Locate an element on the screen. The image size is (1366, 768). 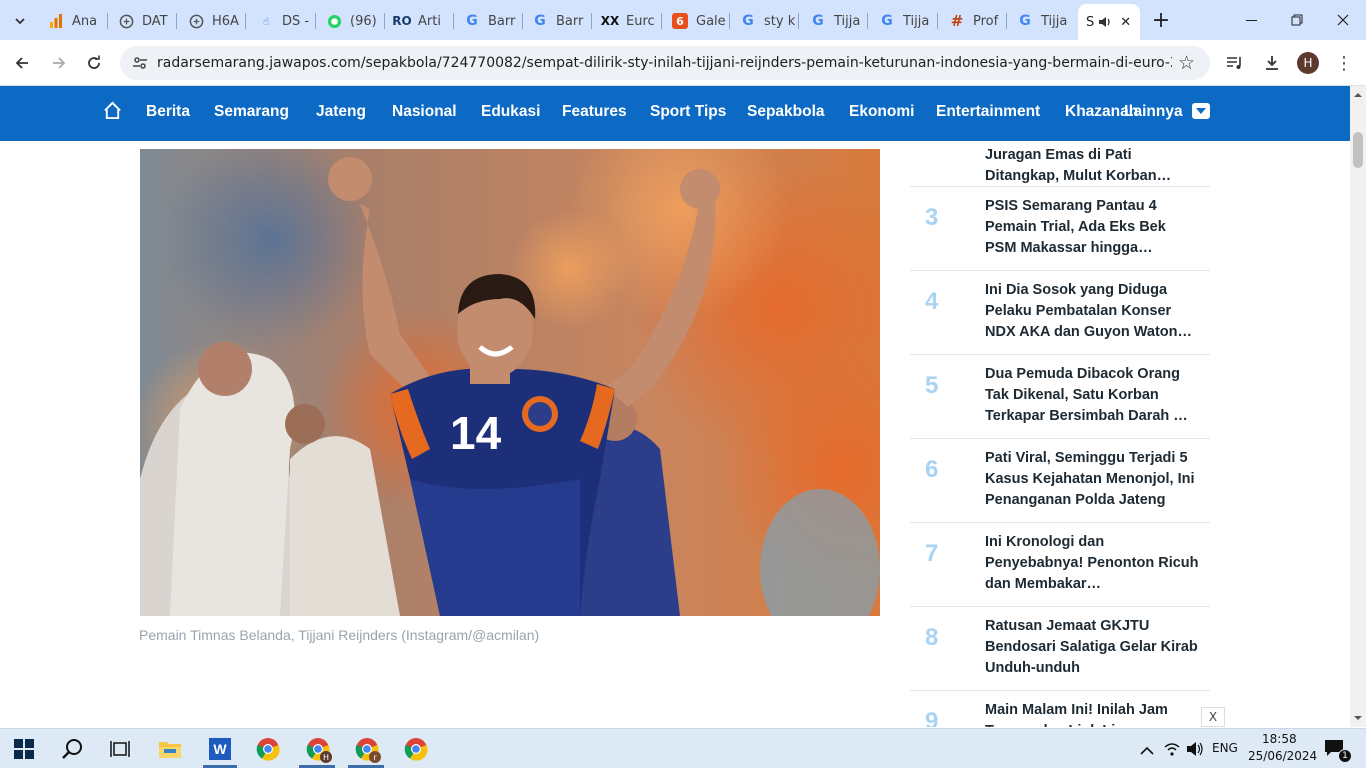
clock-date: 25/06/2024 is located at coordinates (1282, 756).